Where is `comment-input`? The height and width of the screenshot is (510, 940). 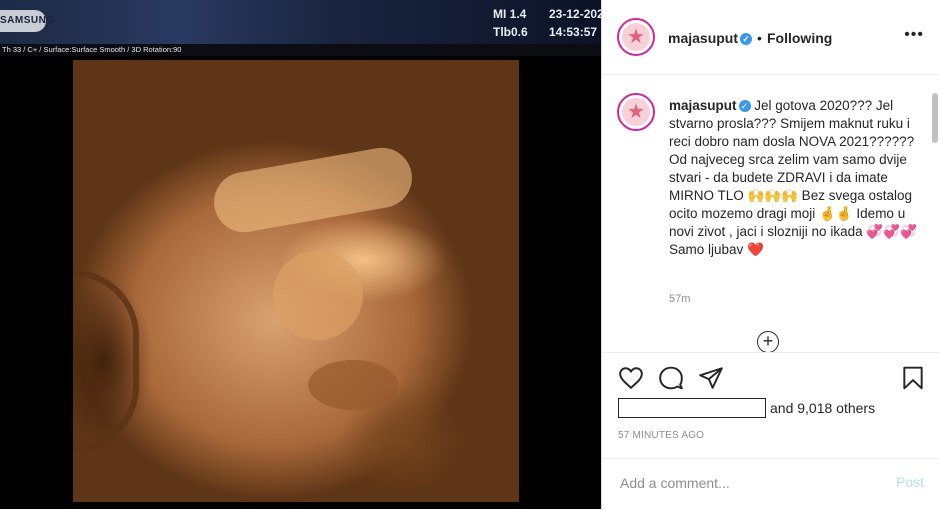 comment-input is located at coordinates (745, 483).